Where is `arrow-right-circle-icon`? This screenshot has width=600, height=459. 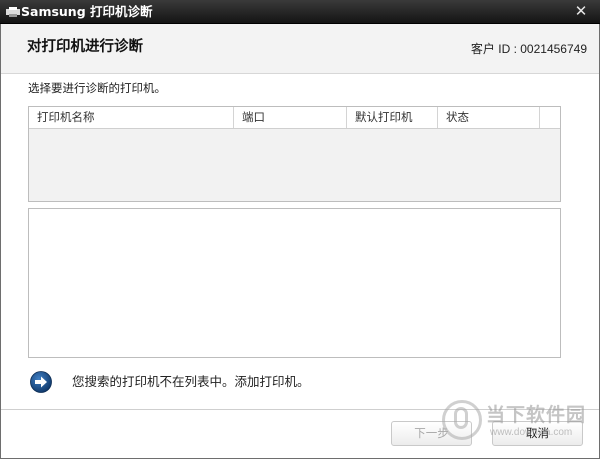 arrow-right-circle-icon is located at coordinates (41, 382).